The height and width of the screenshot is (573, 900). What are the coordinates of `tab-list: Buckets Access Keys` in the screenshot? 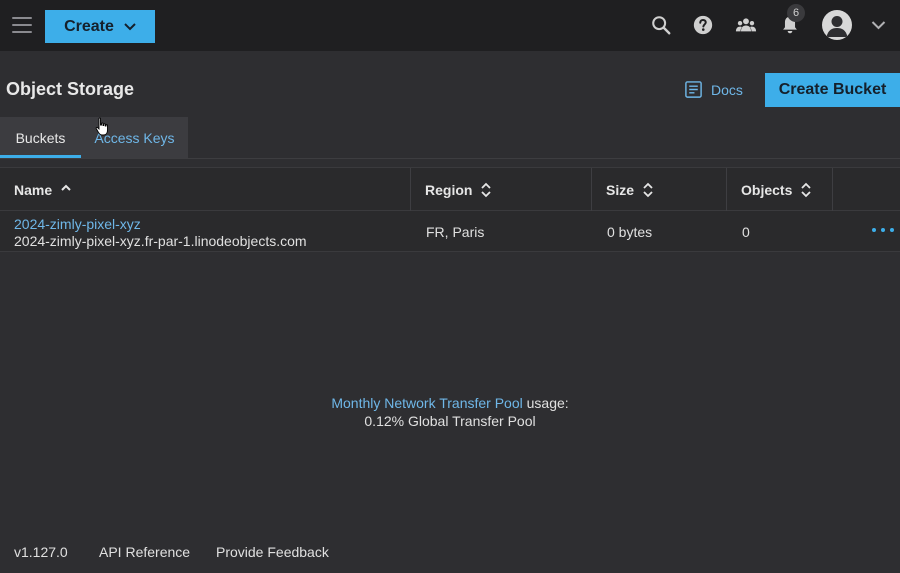 It's located at (94, 137).